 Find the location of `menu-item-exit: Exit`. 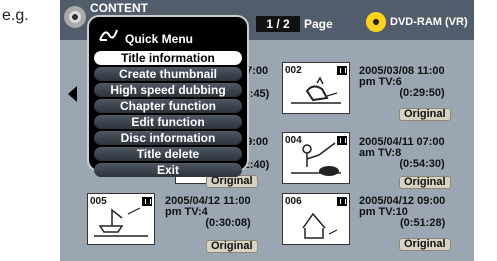

menu-item-exit: Exit is located at coordinates (168, 170).